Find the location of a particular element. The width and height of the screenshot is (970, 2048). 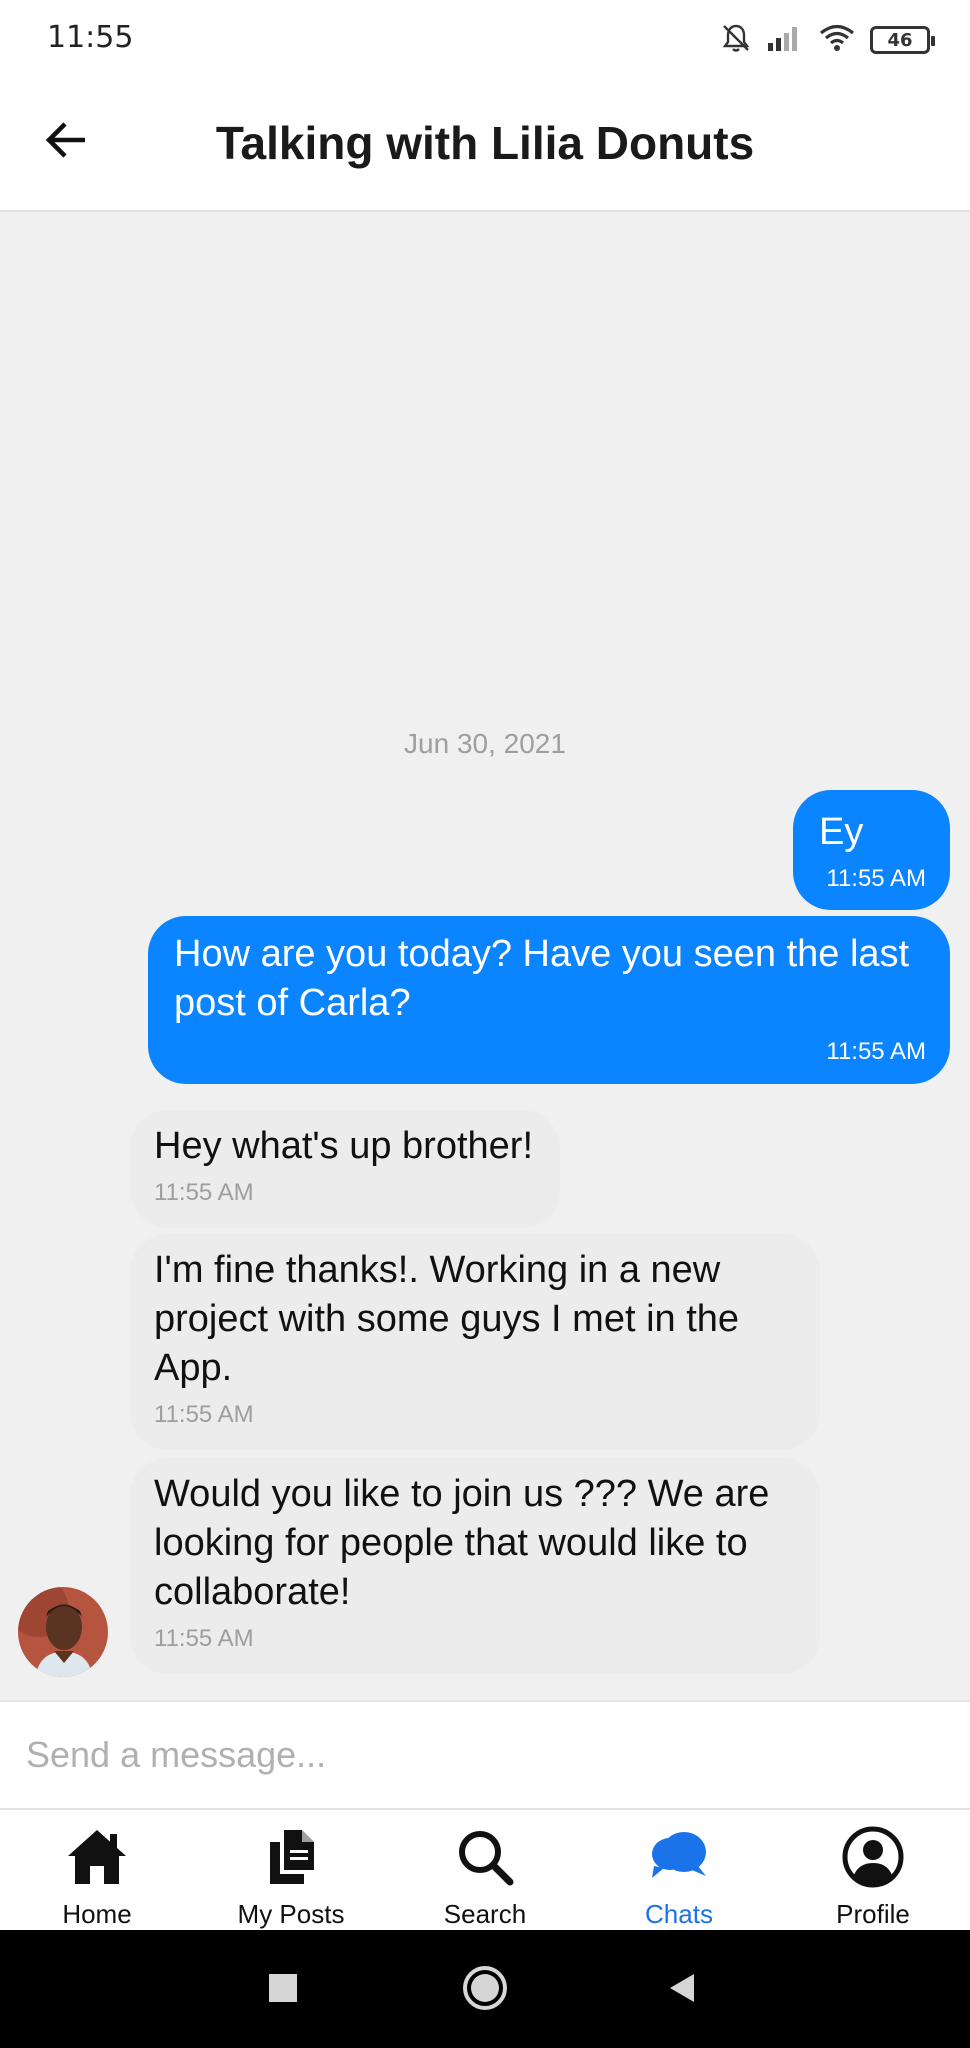

app-bar: Talking with Lilia Donuts is located at coordinates (485, 146).